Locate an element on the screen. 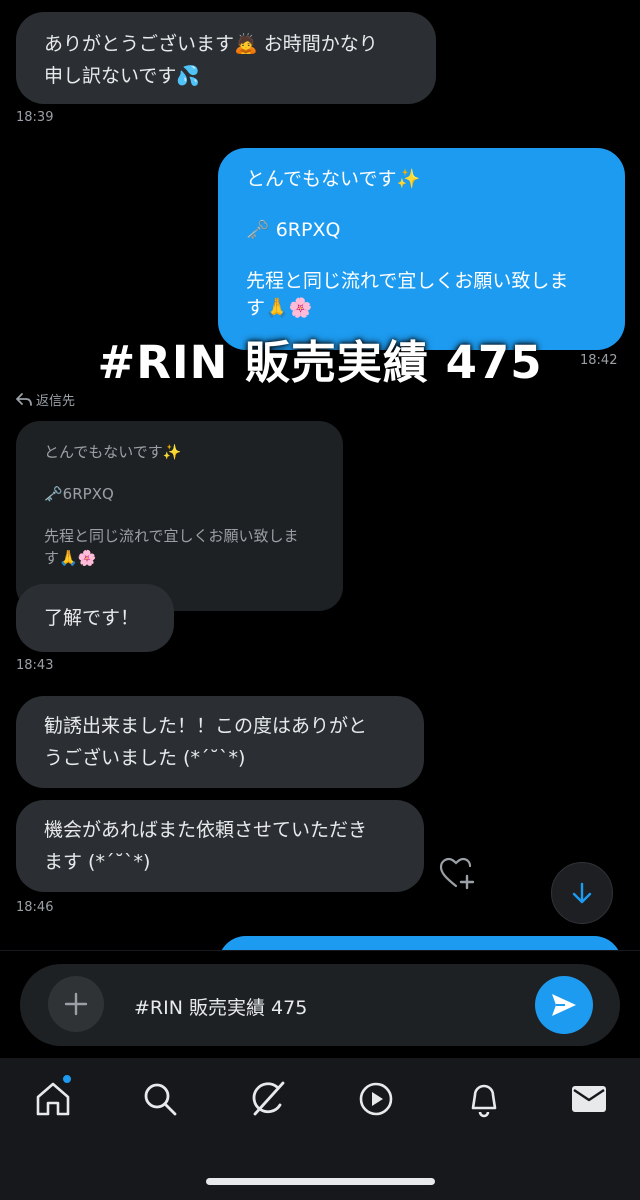 The image size is (640, 1200). message-text: とんでもないです✨ is located at coordinates (333, 179).